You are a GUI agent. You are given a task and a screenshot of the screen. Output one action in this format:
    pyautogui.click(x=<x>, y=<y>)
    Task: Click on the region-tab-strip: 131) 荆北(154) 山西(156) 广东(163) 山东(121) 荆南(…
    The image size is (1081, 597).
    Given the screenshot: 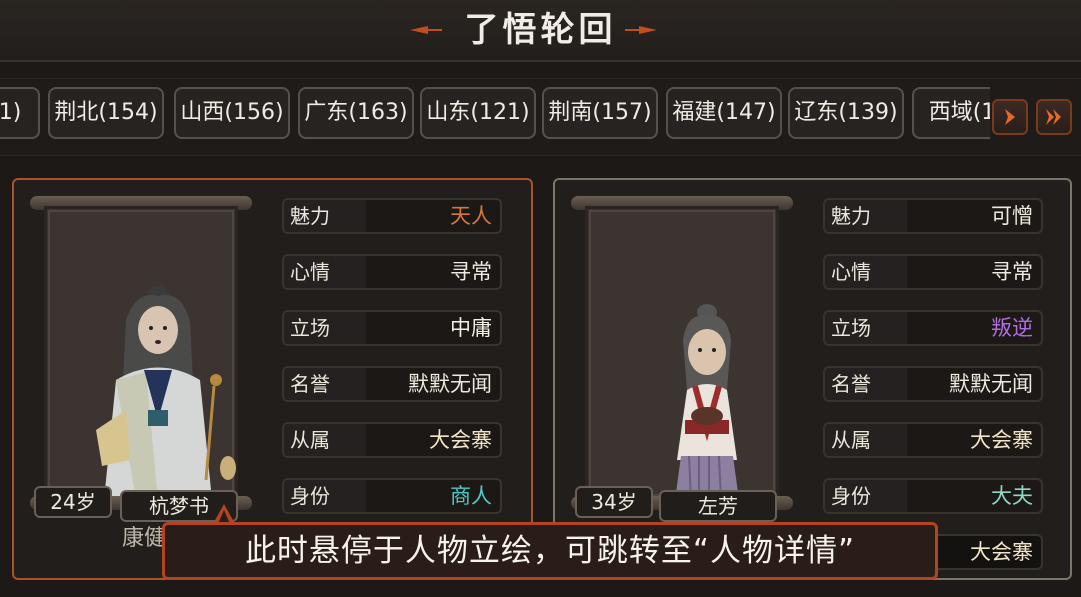 What is the action you would take?
    pyautogui.click(x=540, y=117)
    